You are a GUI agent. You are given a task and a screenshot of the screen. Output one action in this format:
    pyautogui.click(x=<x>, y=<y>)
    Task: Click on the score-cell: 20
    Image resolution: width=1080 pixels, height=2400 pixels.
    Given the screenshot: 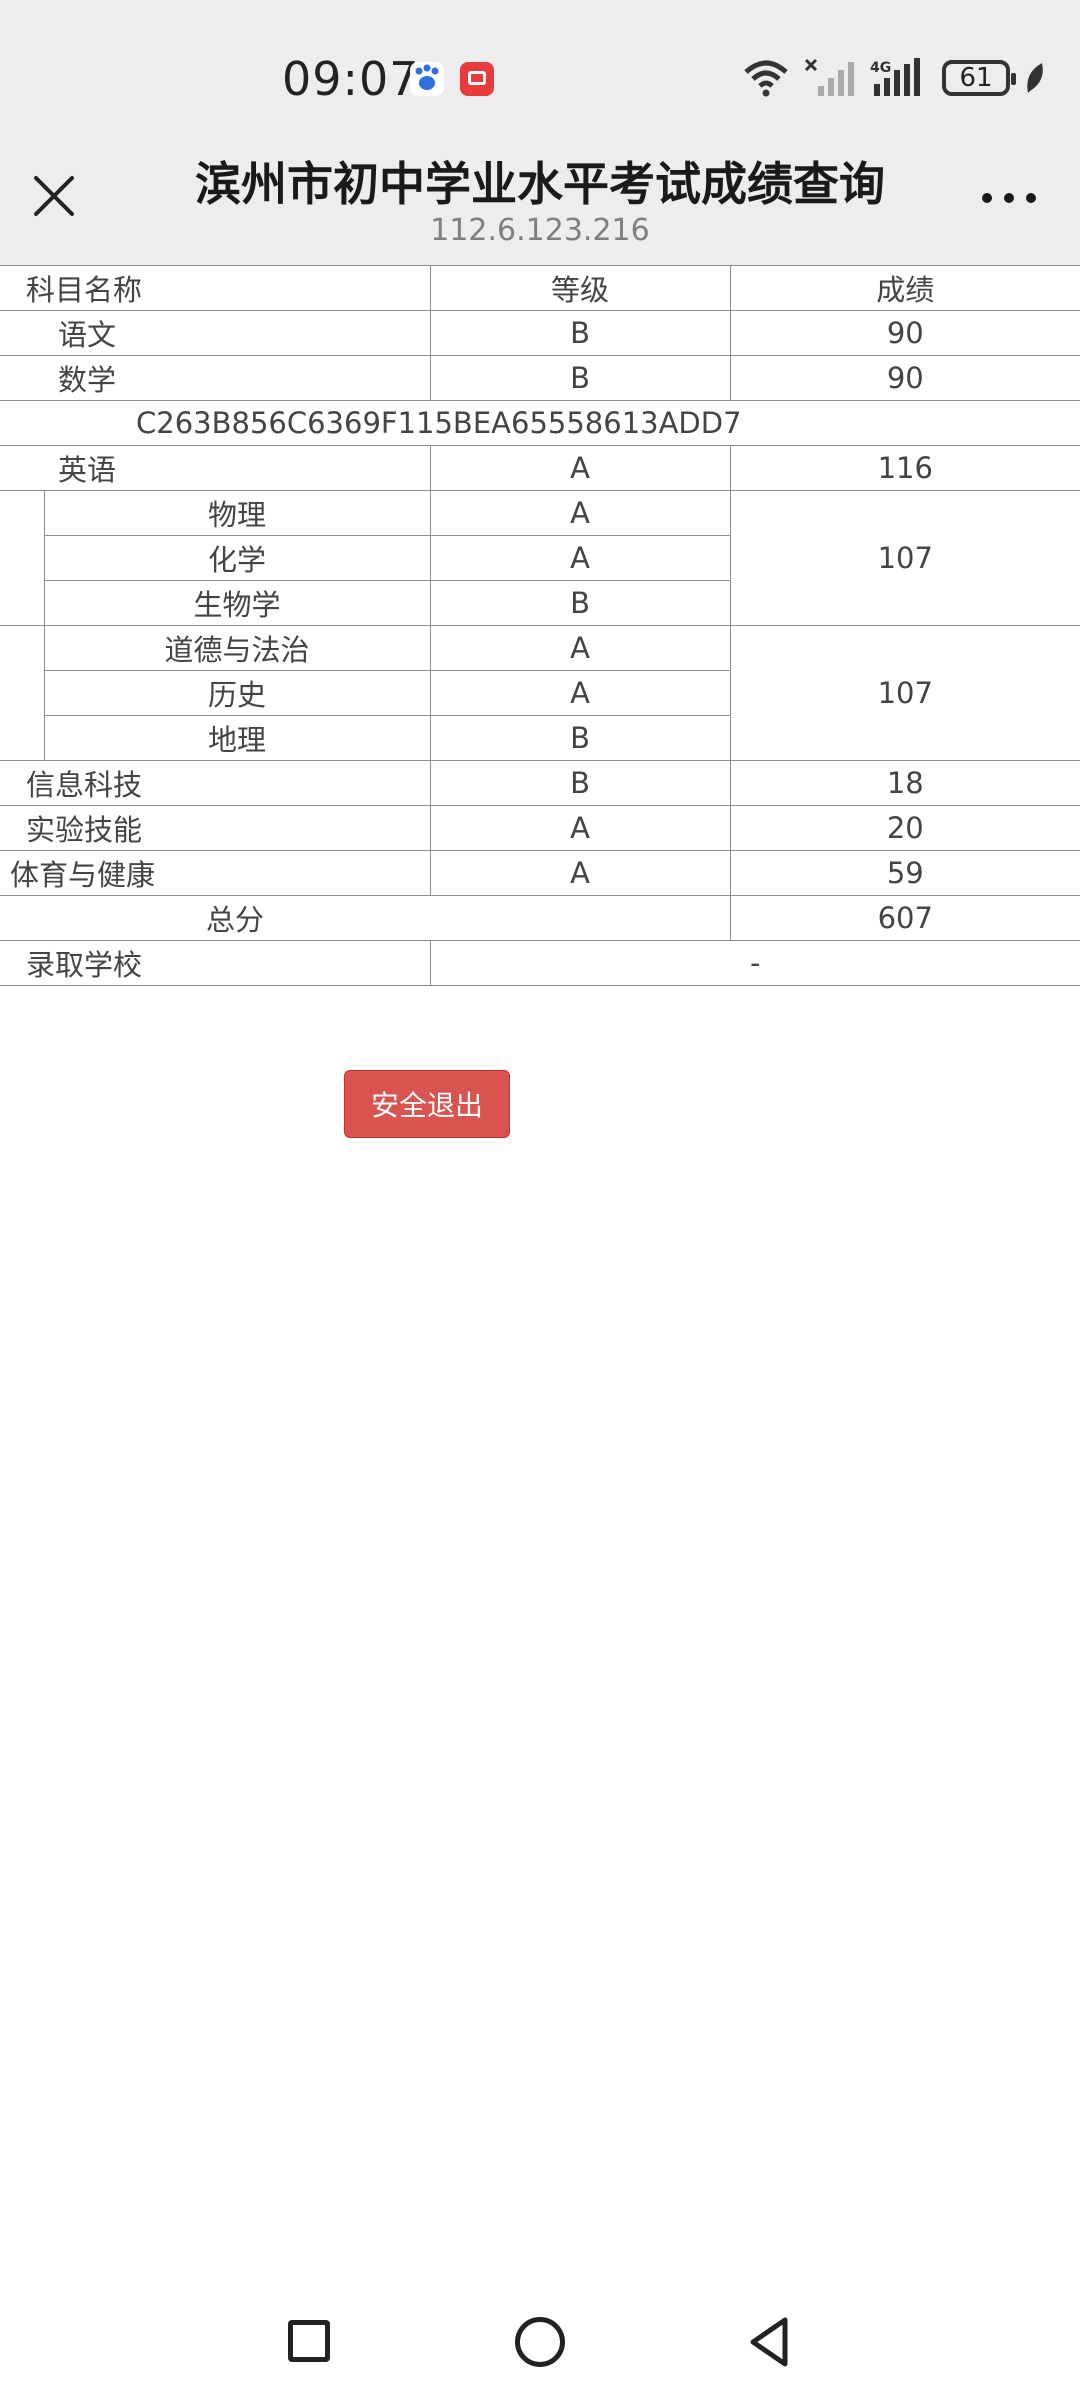 What is the action you would take?
    pyautogui.click(x=904, y=828)
    